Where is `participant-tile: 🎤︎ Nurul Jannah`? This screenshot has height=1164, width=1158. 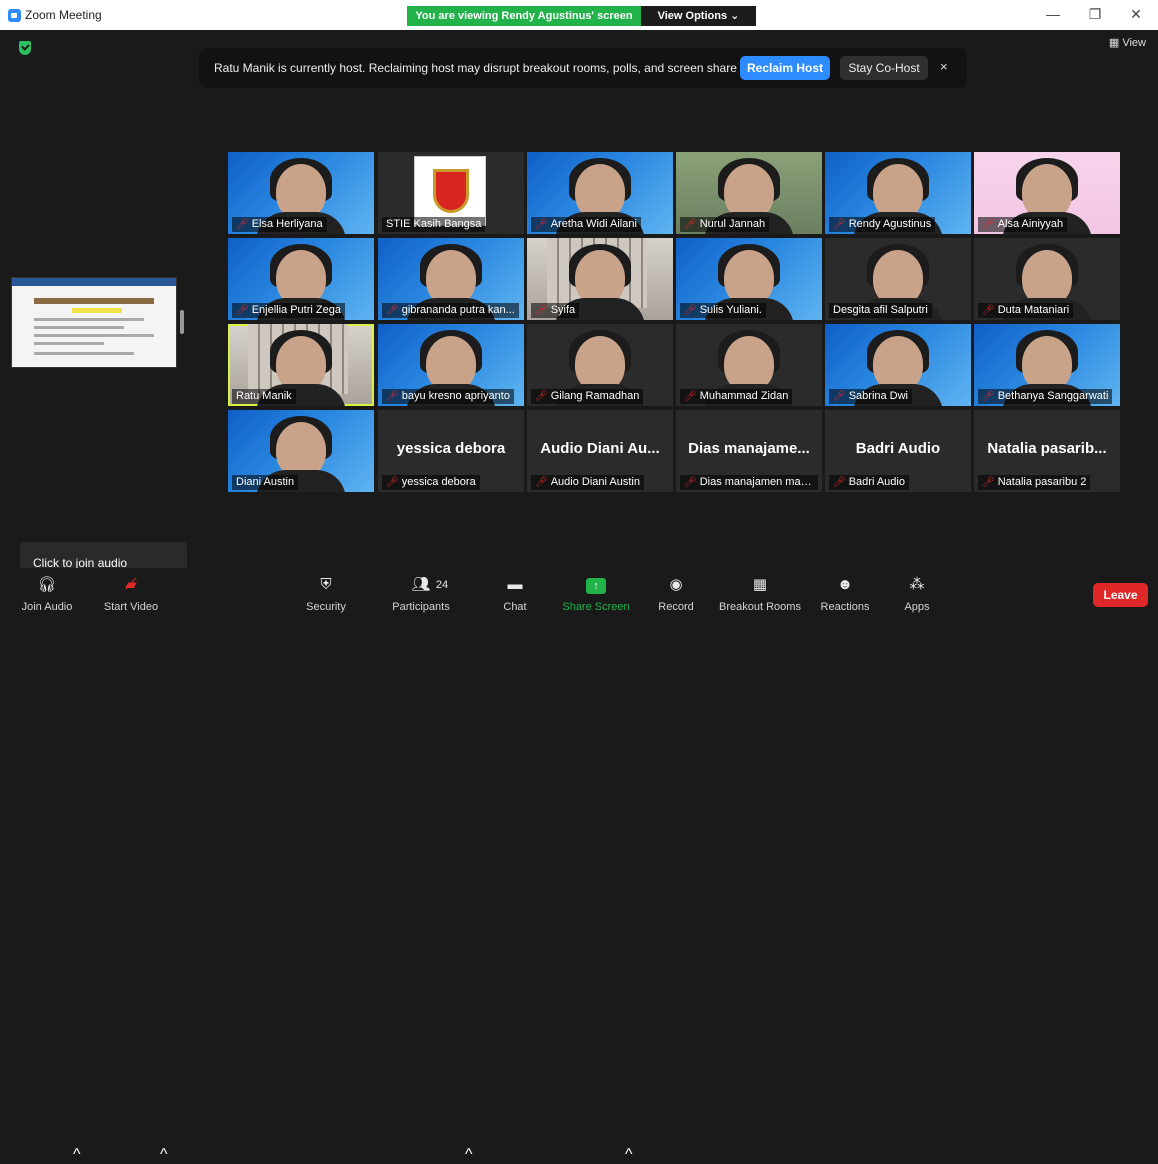 participant-tile: 🎤︎ Nurul Jannah is located at coordinates (749, 193).